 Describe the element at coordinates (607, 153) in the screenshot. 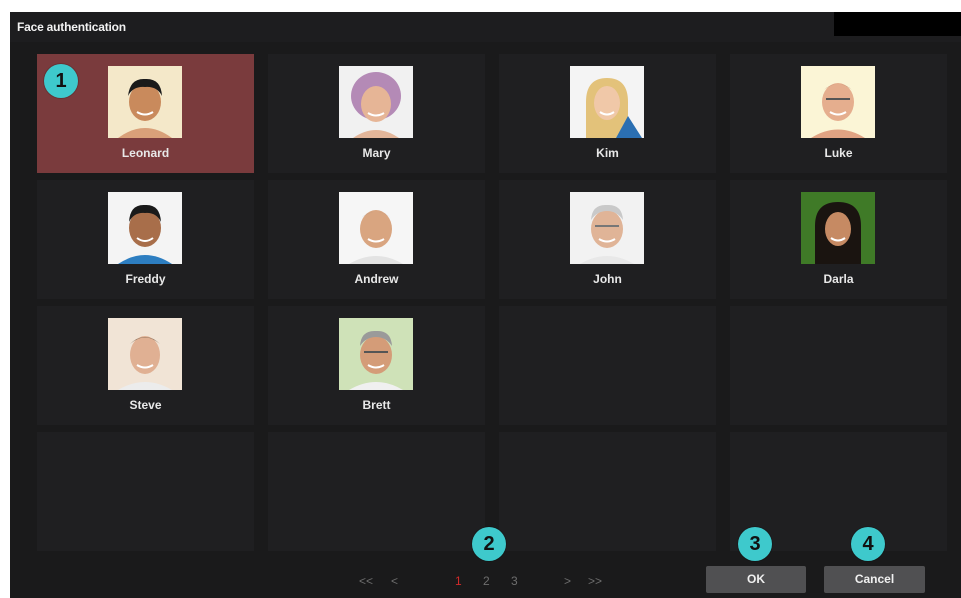

I see `user-name: Kim` at that location.